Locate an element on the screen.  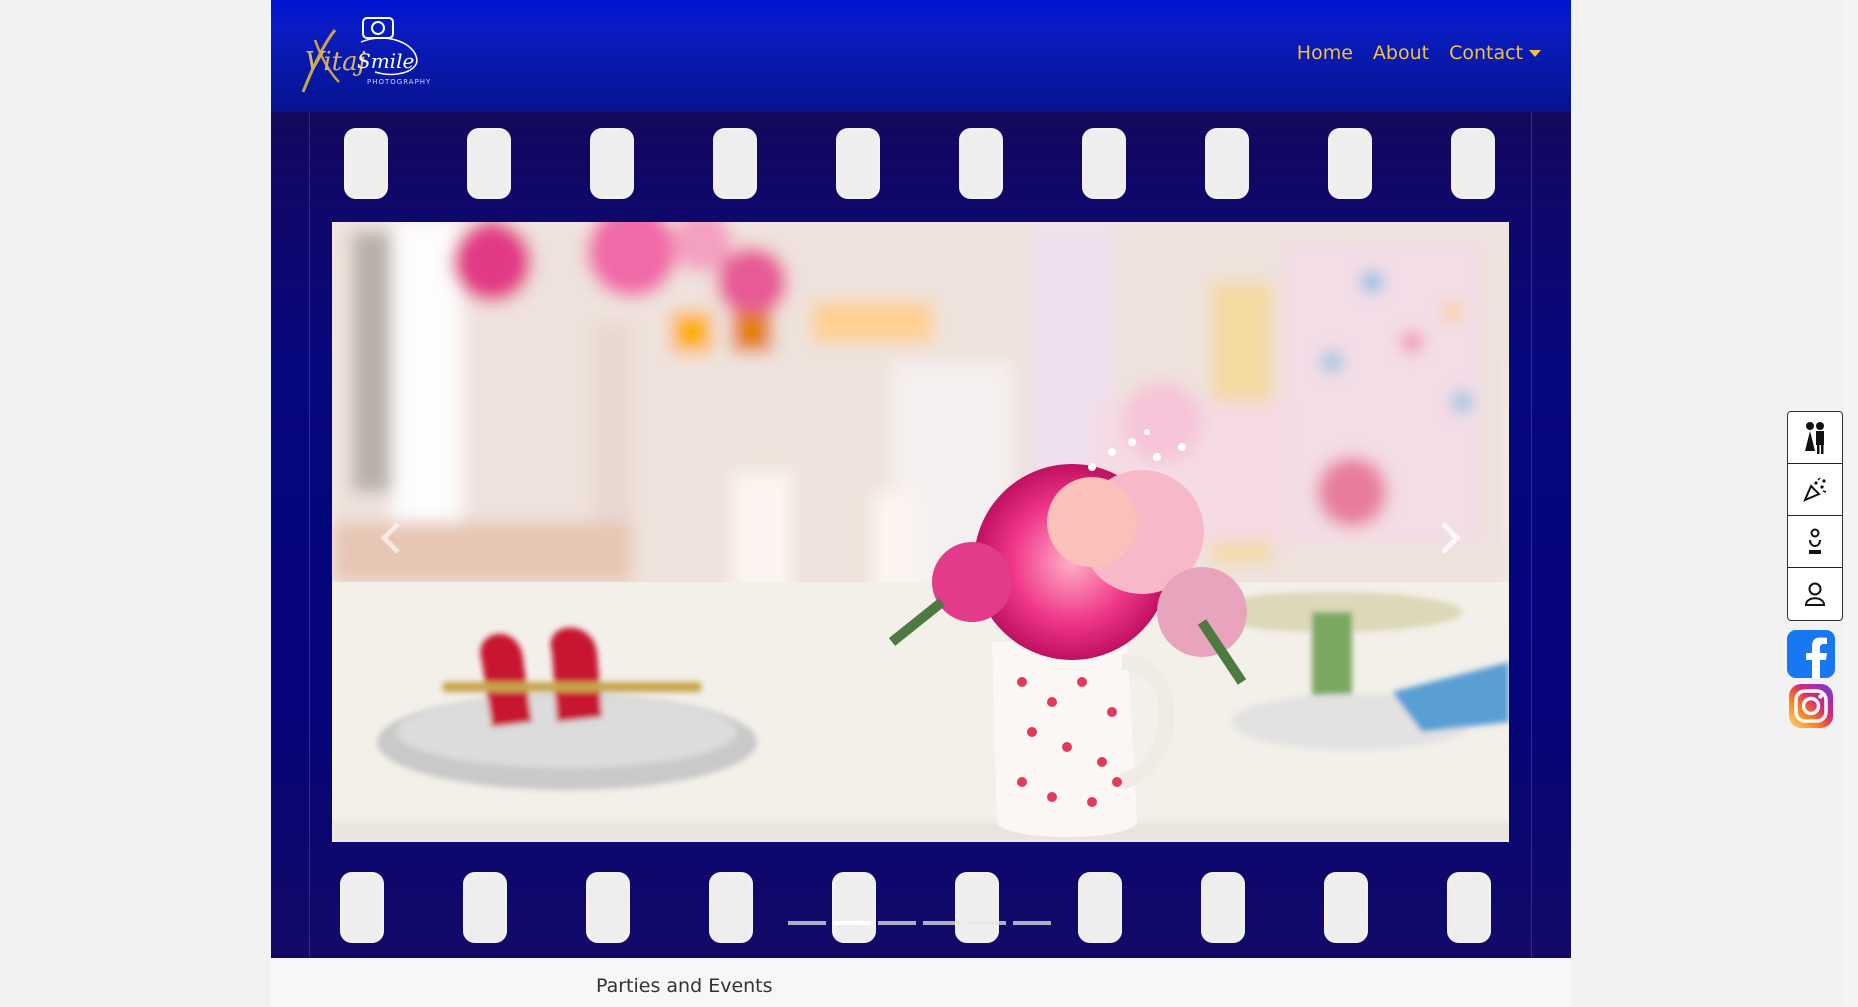
facebook-link is located at coordinates (1811, 654).